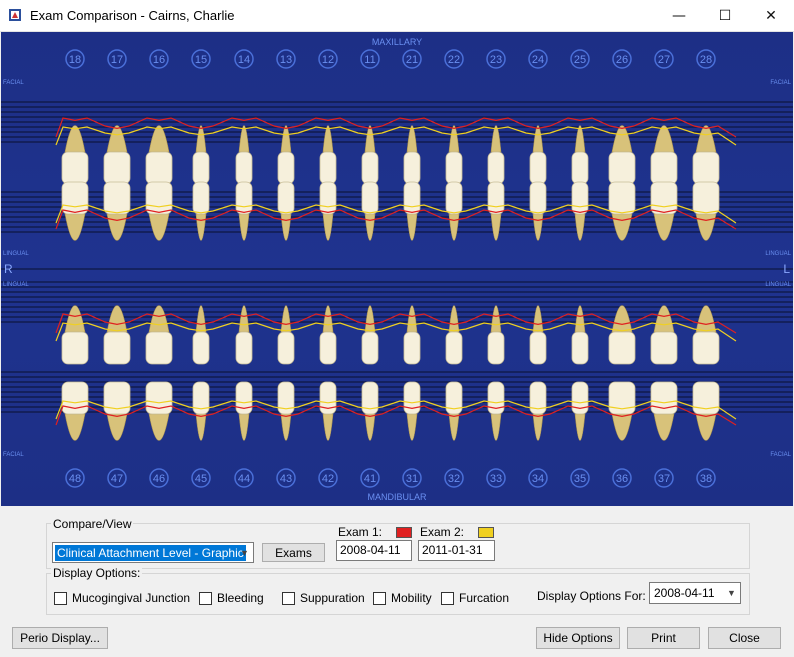  Describe the element at coordinates (201, 60) in the screenshot. I see `tooth-number: 15` at that location.